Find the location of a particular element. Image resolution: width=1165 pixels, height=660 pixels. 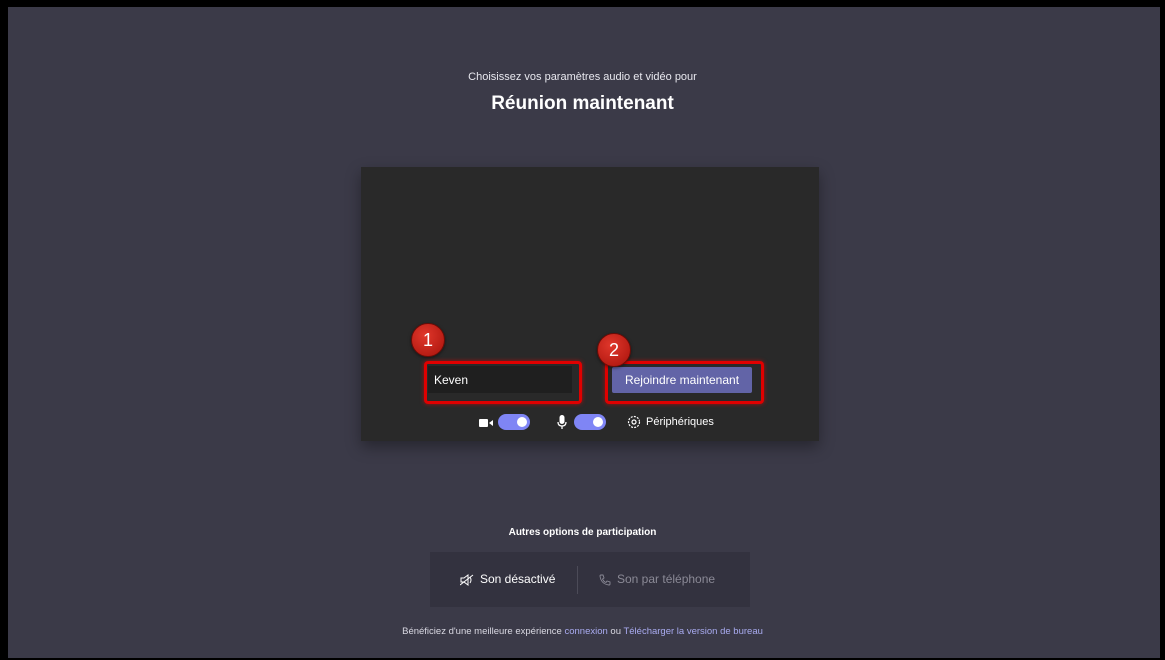

footer-prefix: Bénéficiez d'une meilleure expérience is located at coordinates (482, 631).